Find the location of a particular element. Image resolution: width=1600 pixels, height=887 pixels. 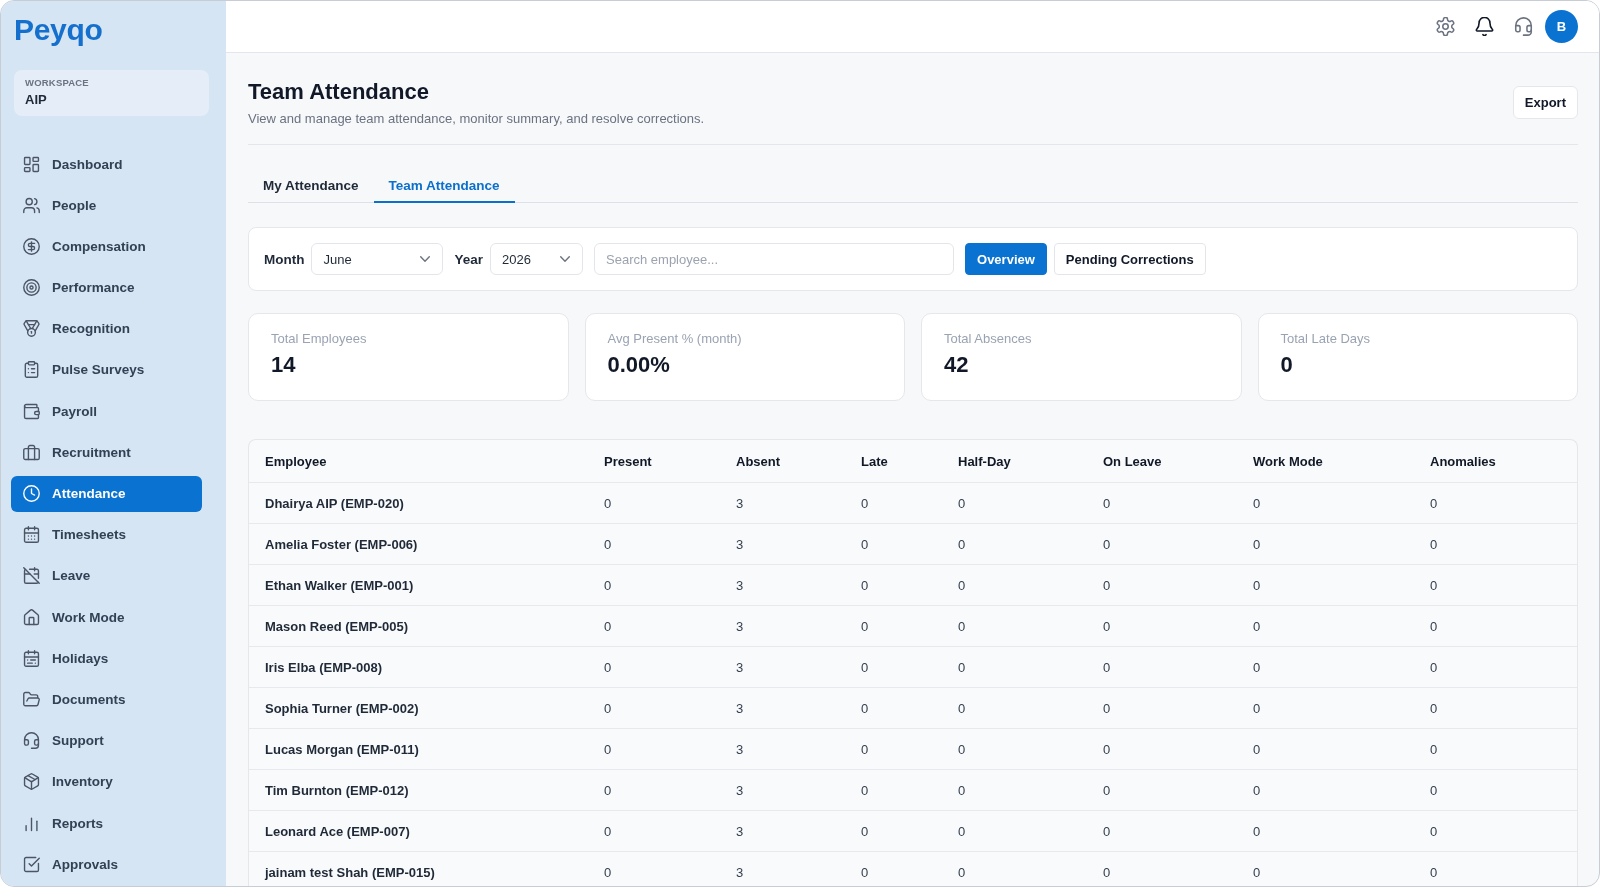

dollar-icon is located at coordinates (31, 246).